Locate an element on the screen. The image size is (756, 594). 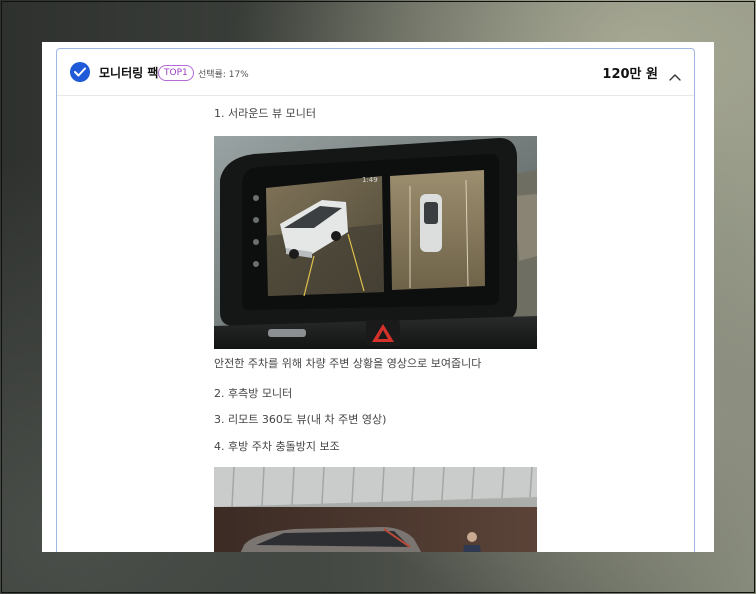
option-title: 모니터링 팩 is located at coordinates (129, 73).